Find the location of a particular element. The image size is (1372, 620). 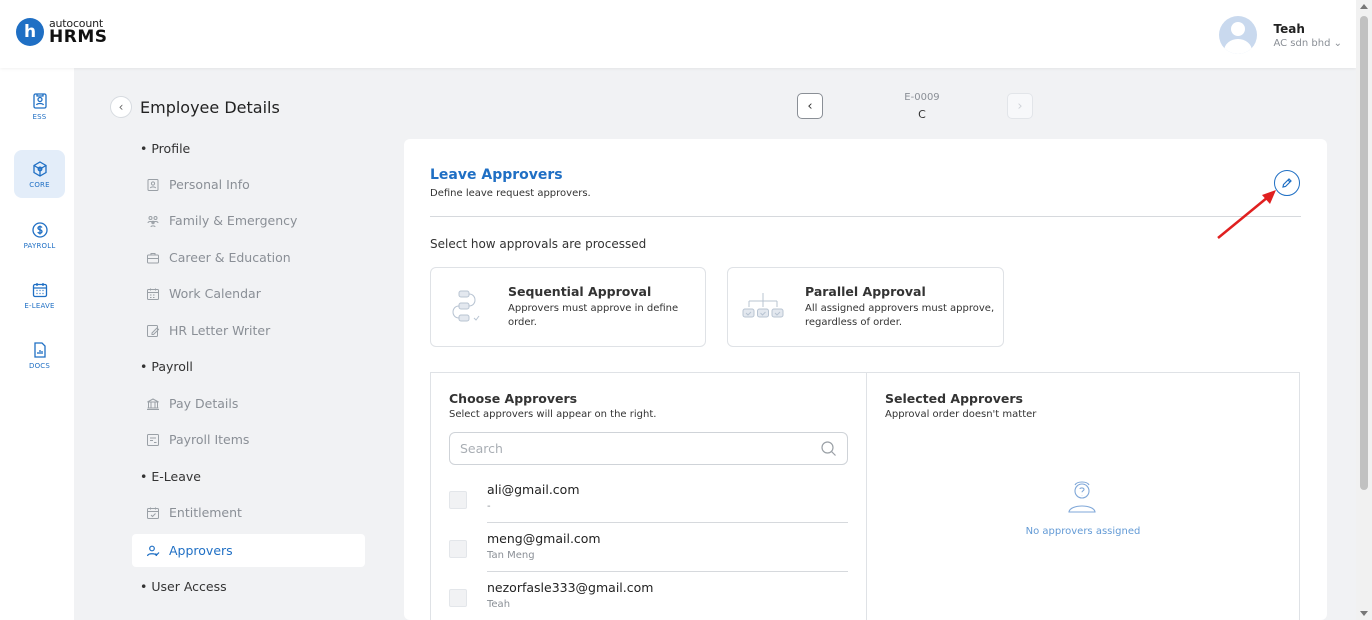

avatar is located at coordinates (1238, 35).